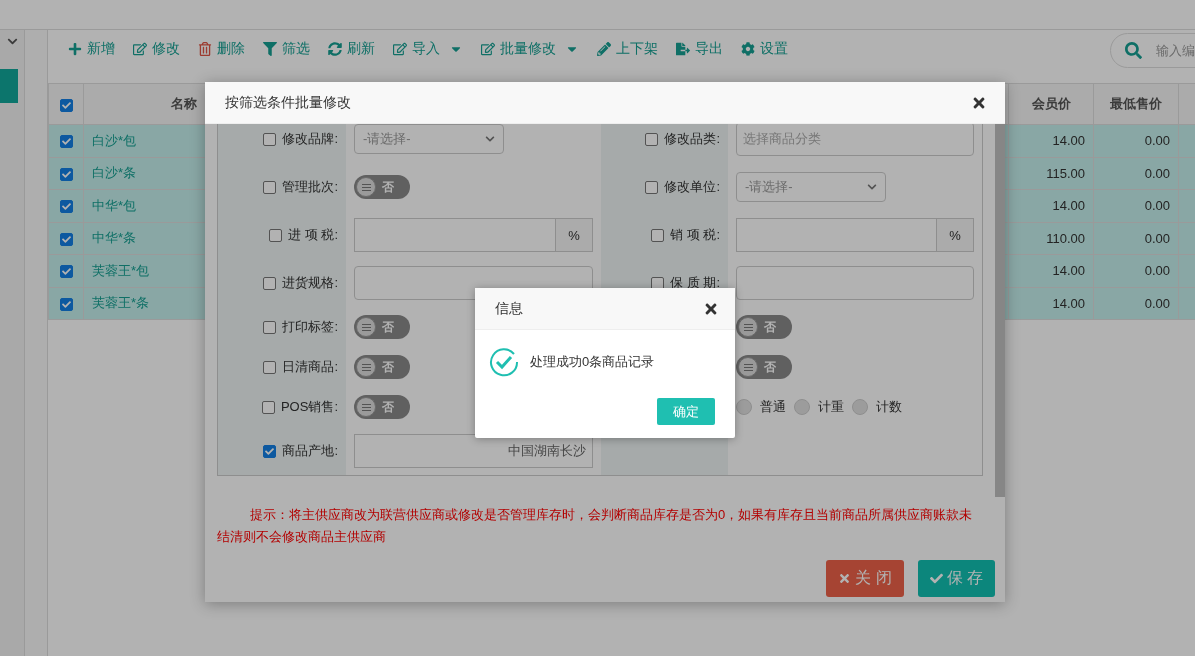  Describe the element at coordinates (845, 578) in the screenshot. I see `close-icon` at that location.